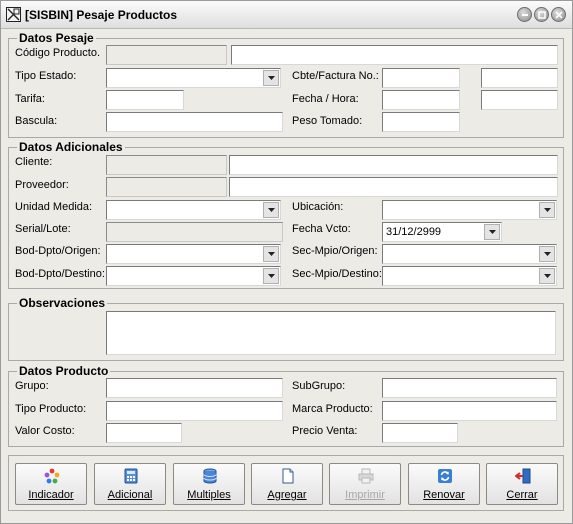  Describe the element at coordinates (332, 409) in the screenshot. I see `marca-producto-label: Marca Producto:` at that location.